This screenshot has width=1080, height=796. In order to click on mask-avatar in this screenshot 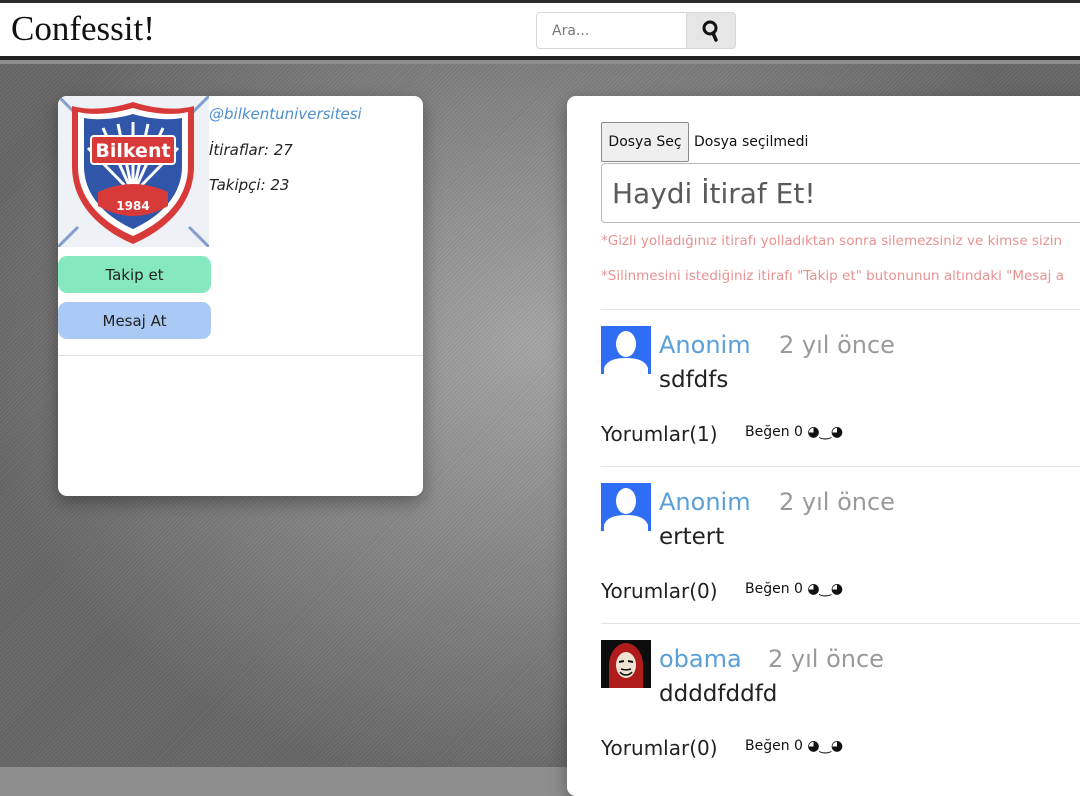, I will do `click(626, 664)`.